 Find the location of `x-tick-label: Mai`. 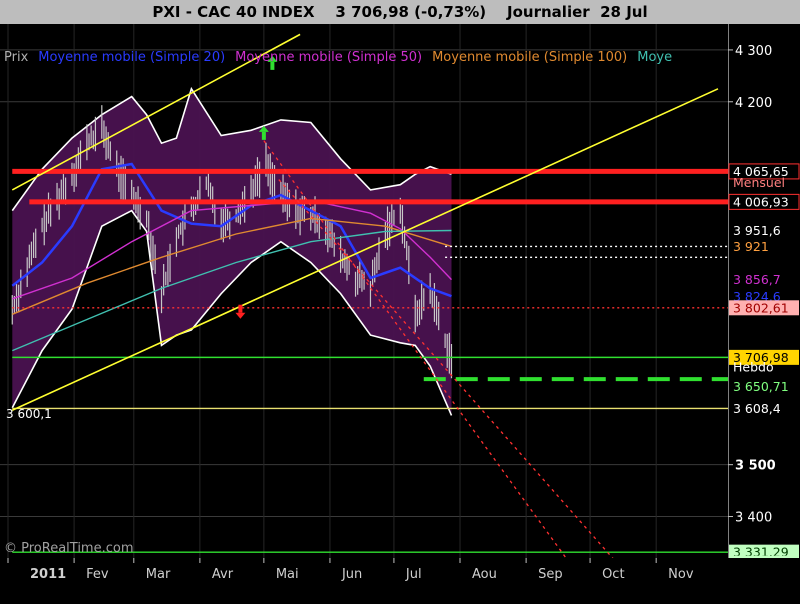

x-tick-label: Mai is located at coordinates (287, 574).